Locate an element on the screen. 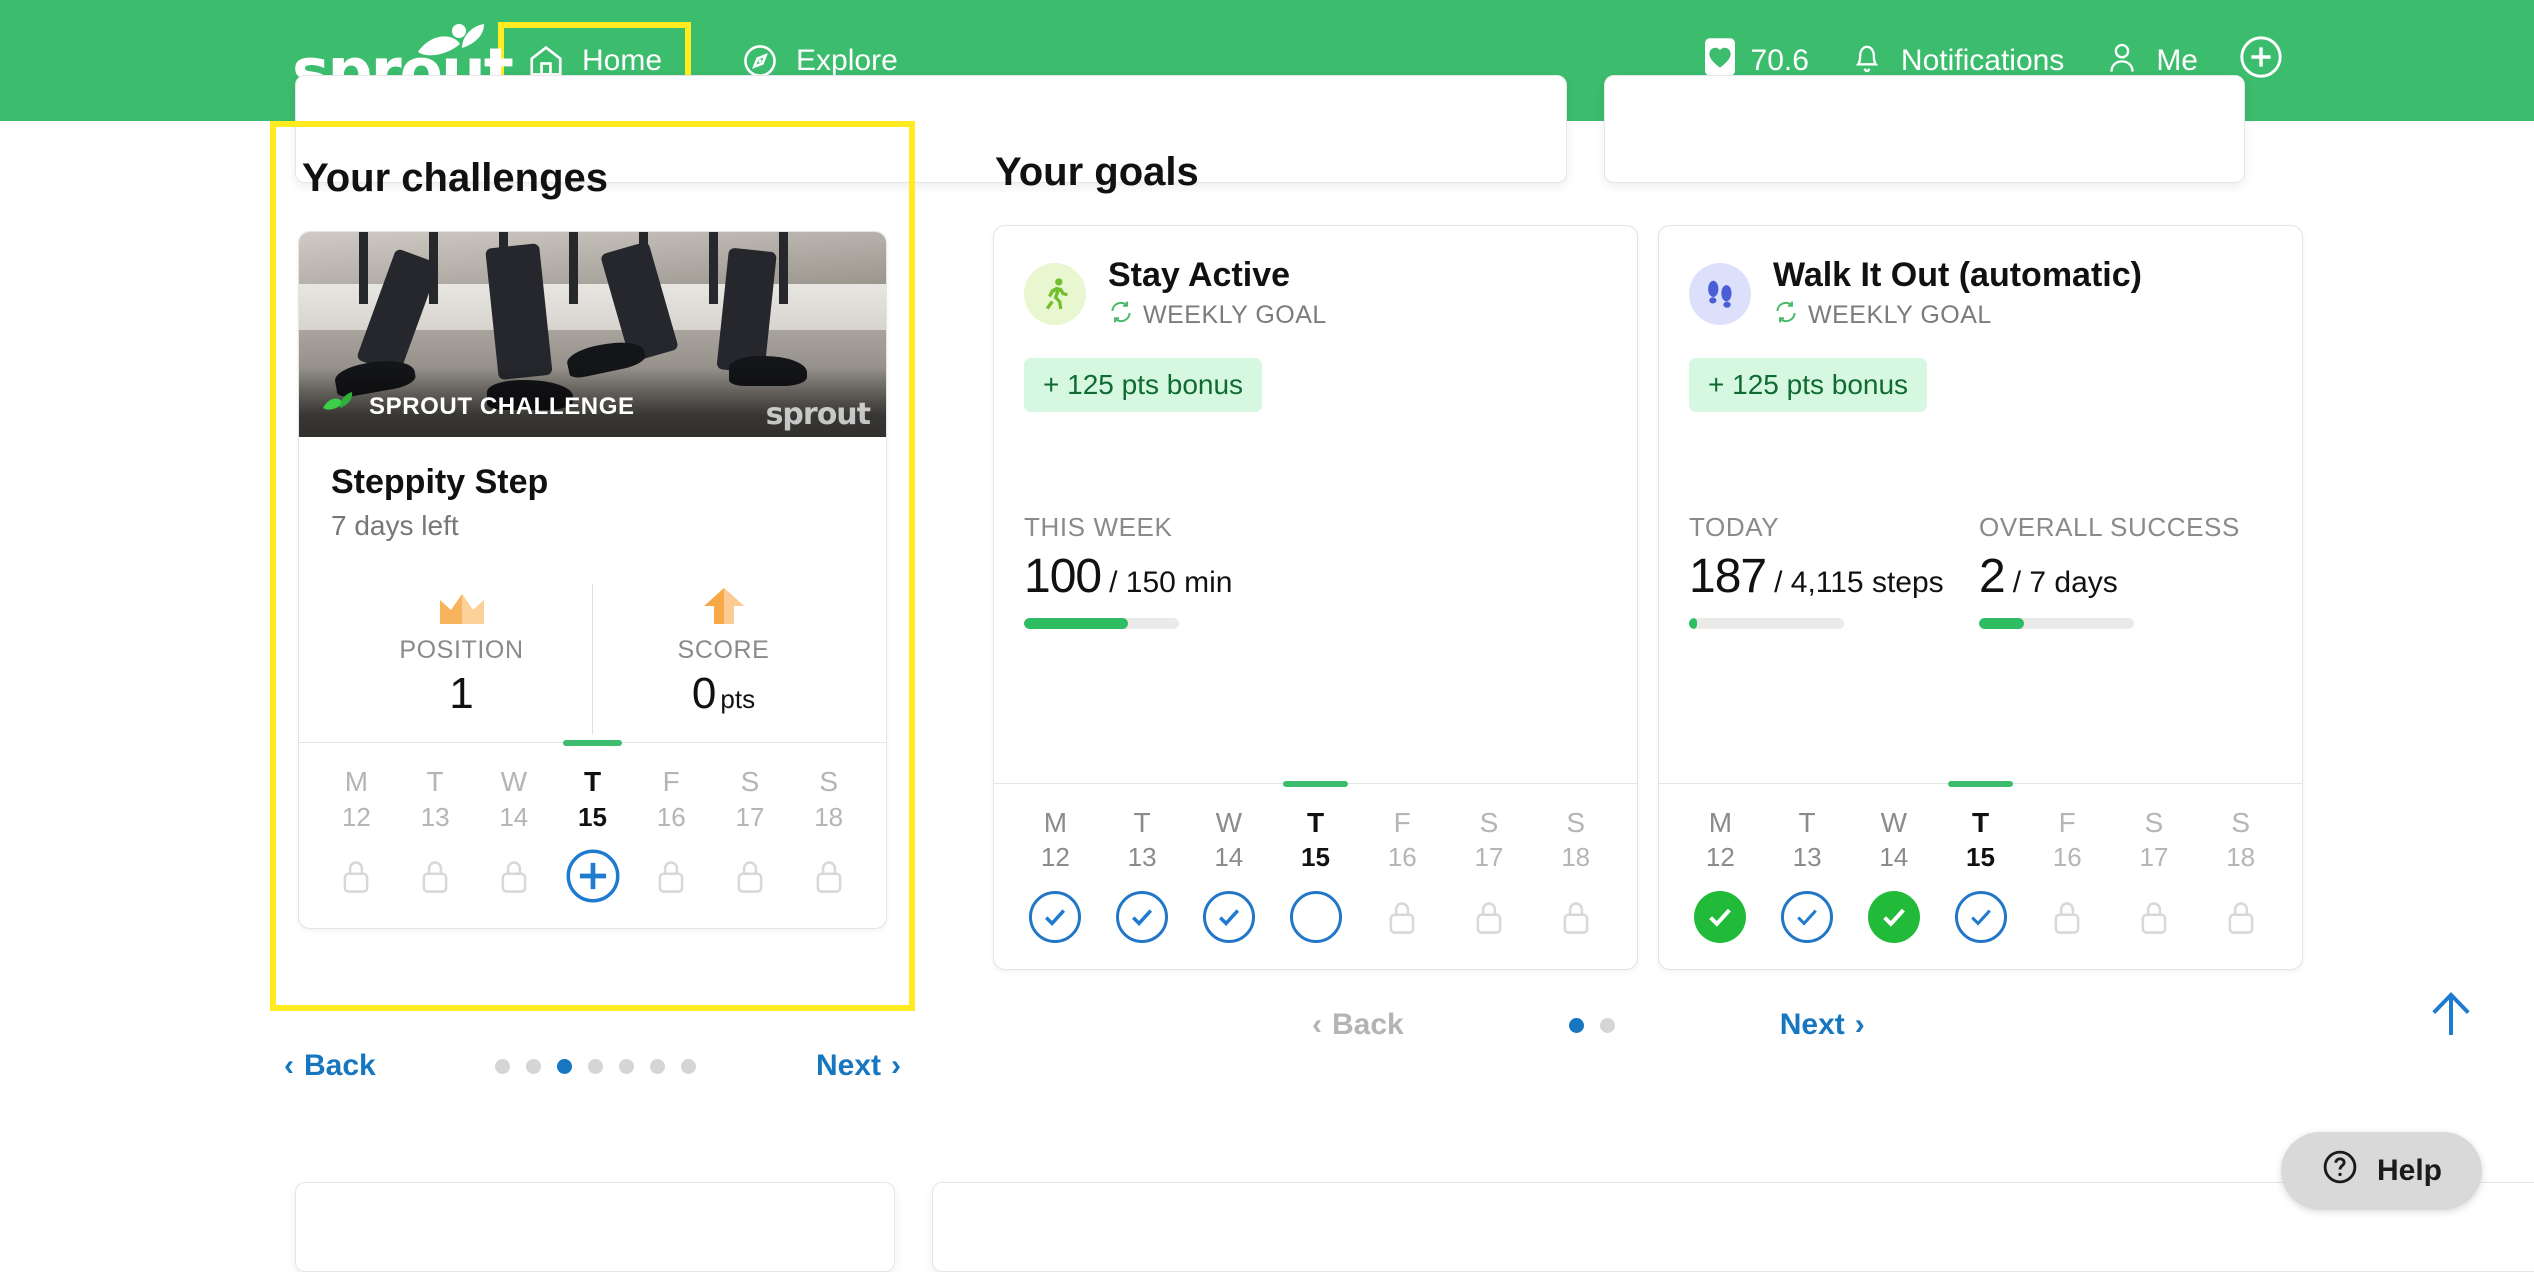 The width and height of the screenshot is (2534, 1272). arrow-up-icon is located at coordinates (2451, 1019).